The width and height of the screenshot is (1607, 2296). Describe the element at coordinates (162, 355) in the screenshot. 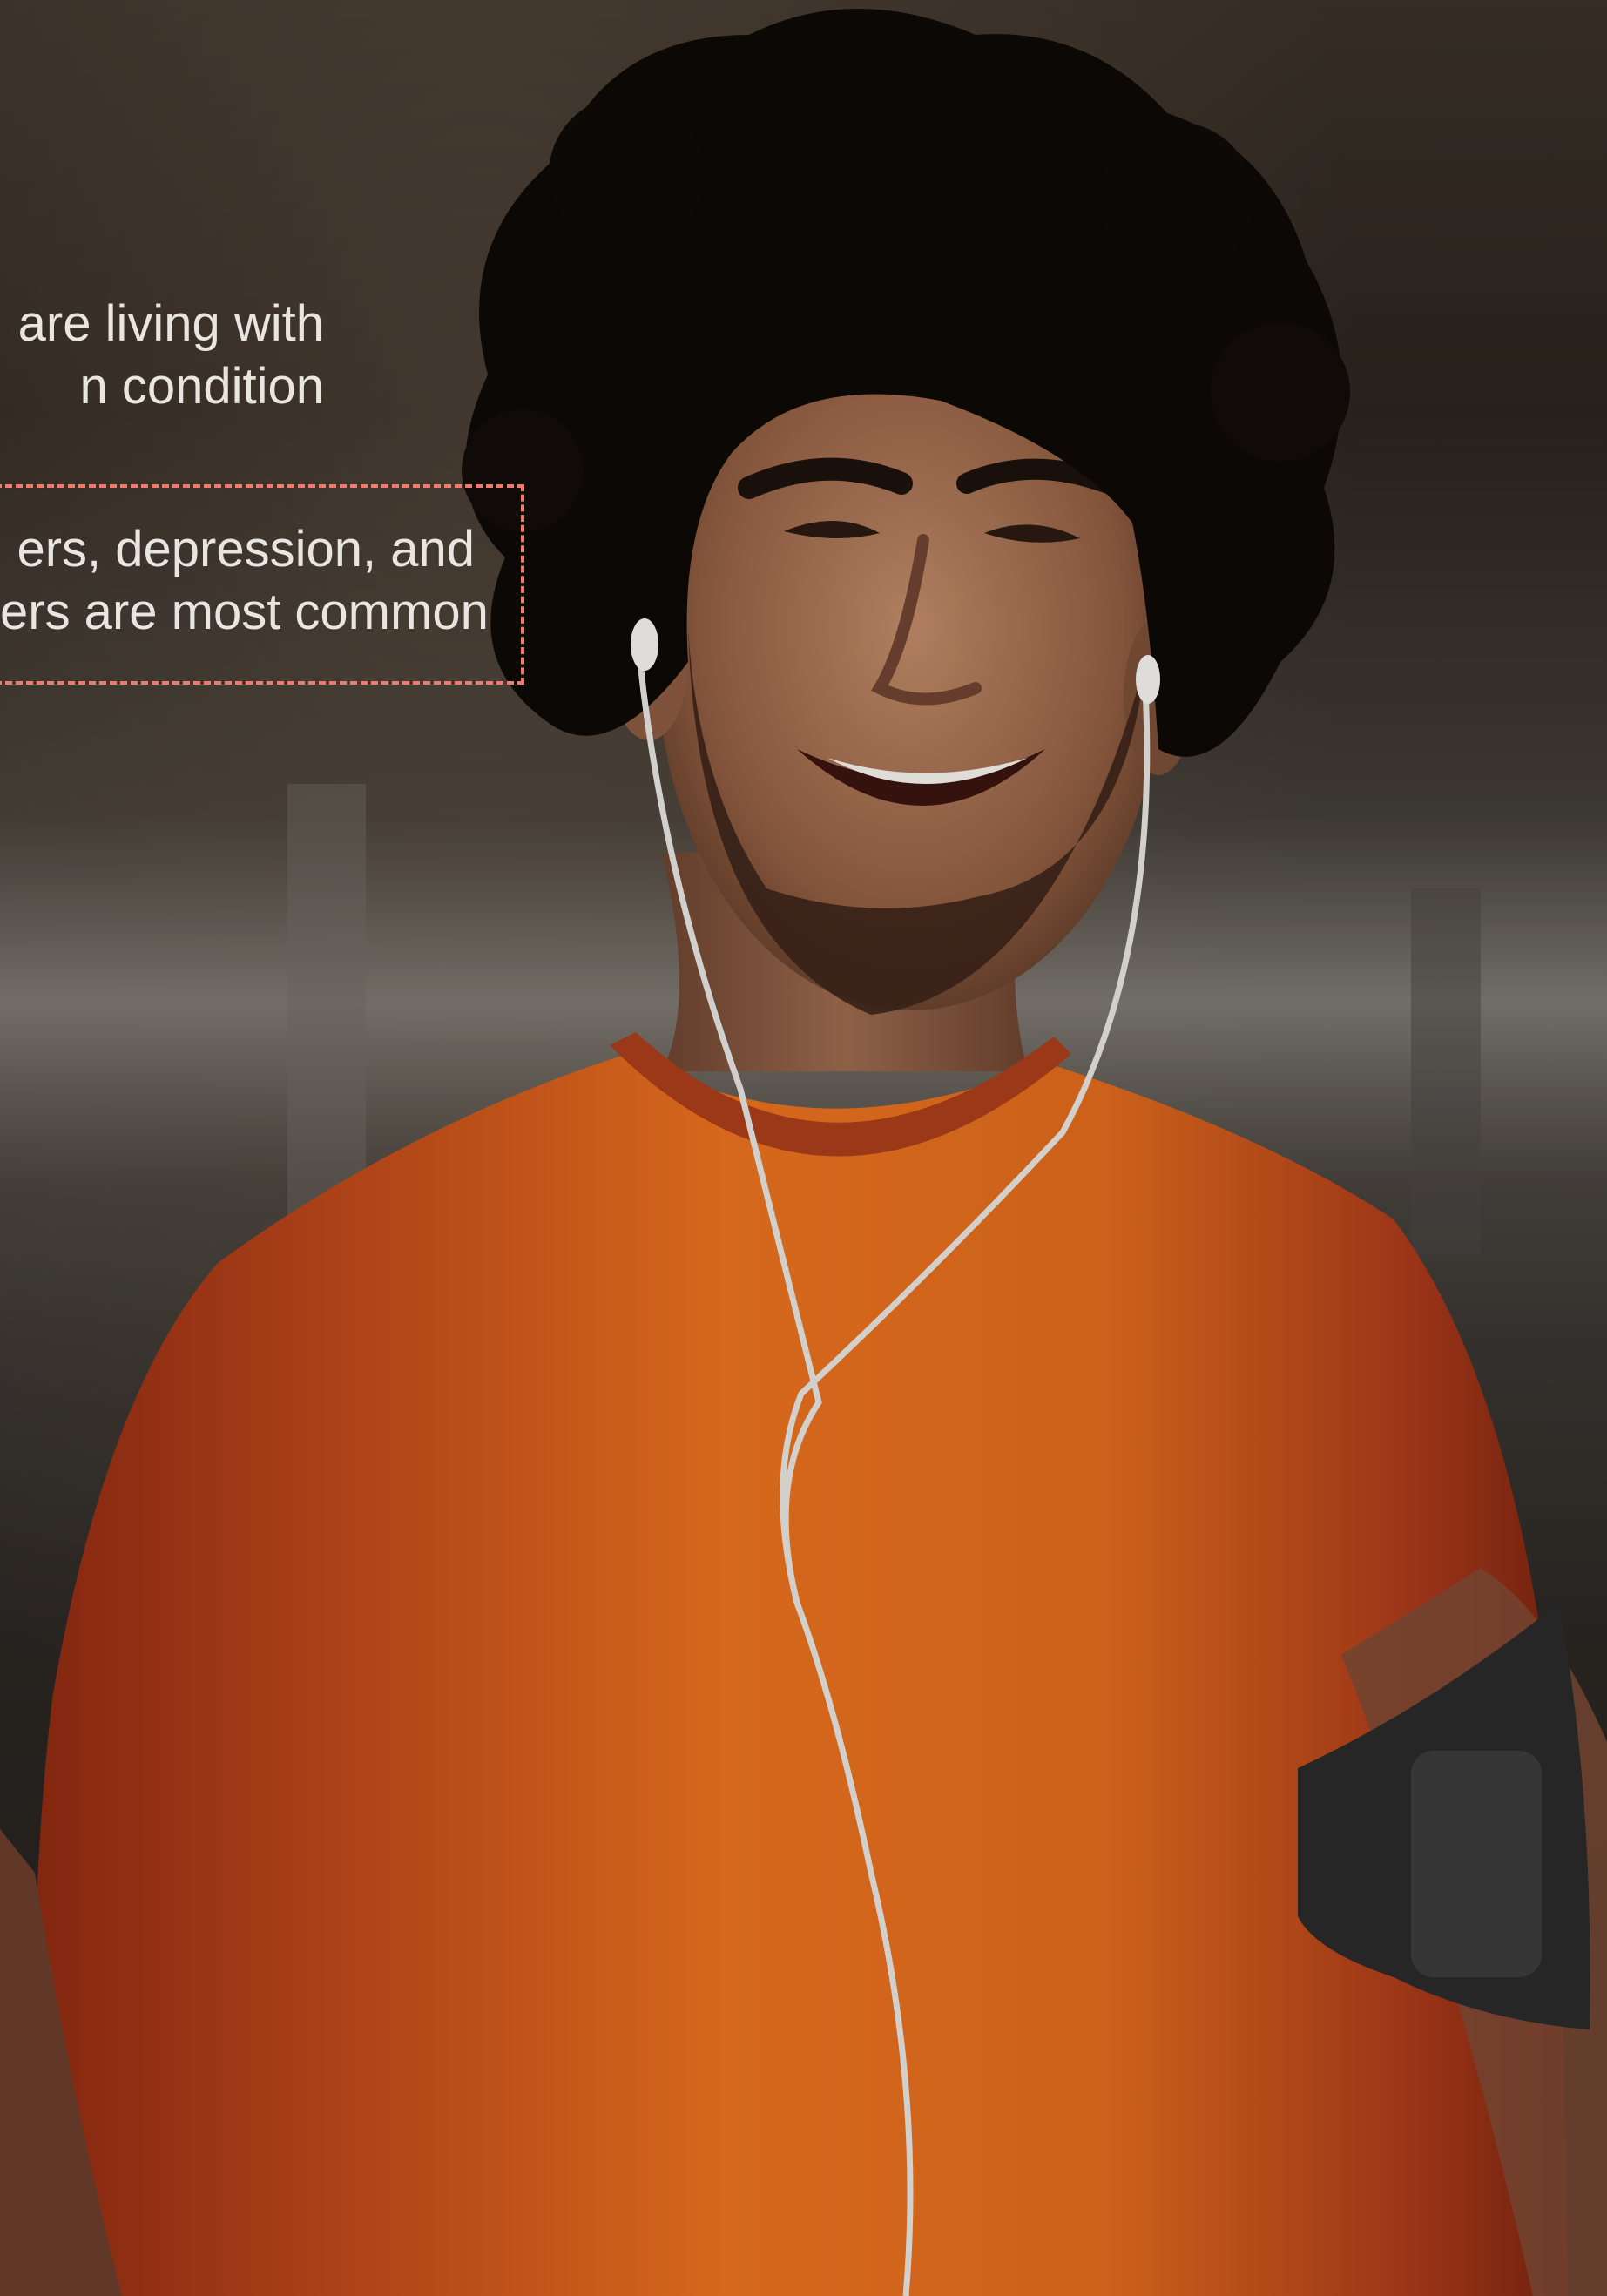

I see `stat-living-with-condition: are living with n condition` at that location.